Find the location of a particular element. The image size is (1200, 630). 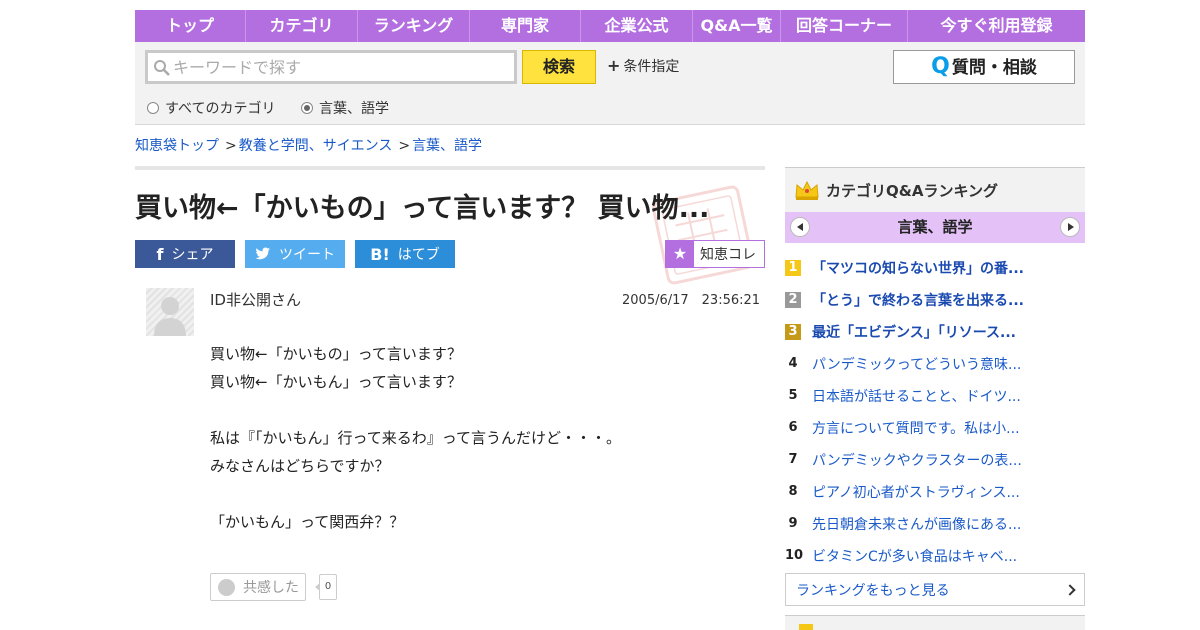

nav-top: トップ is located at coordinates (190, 26).